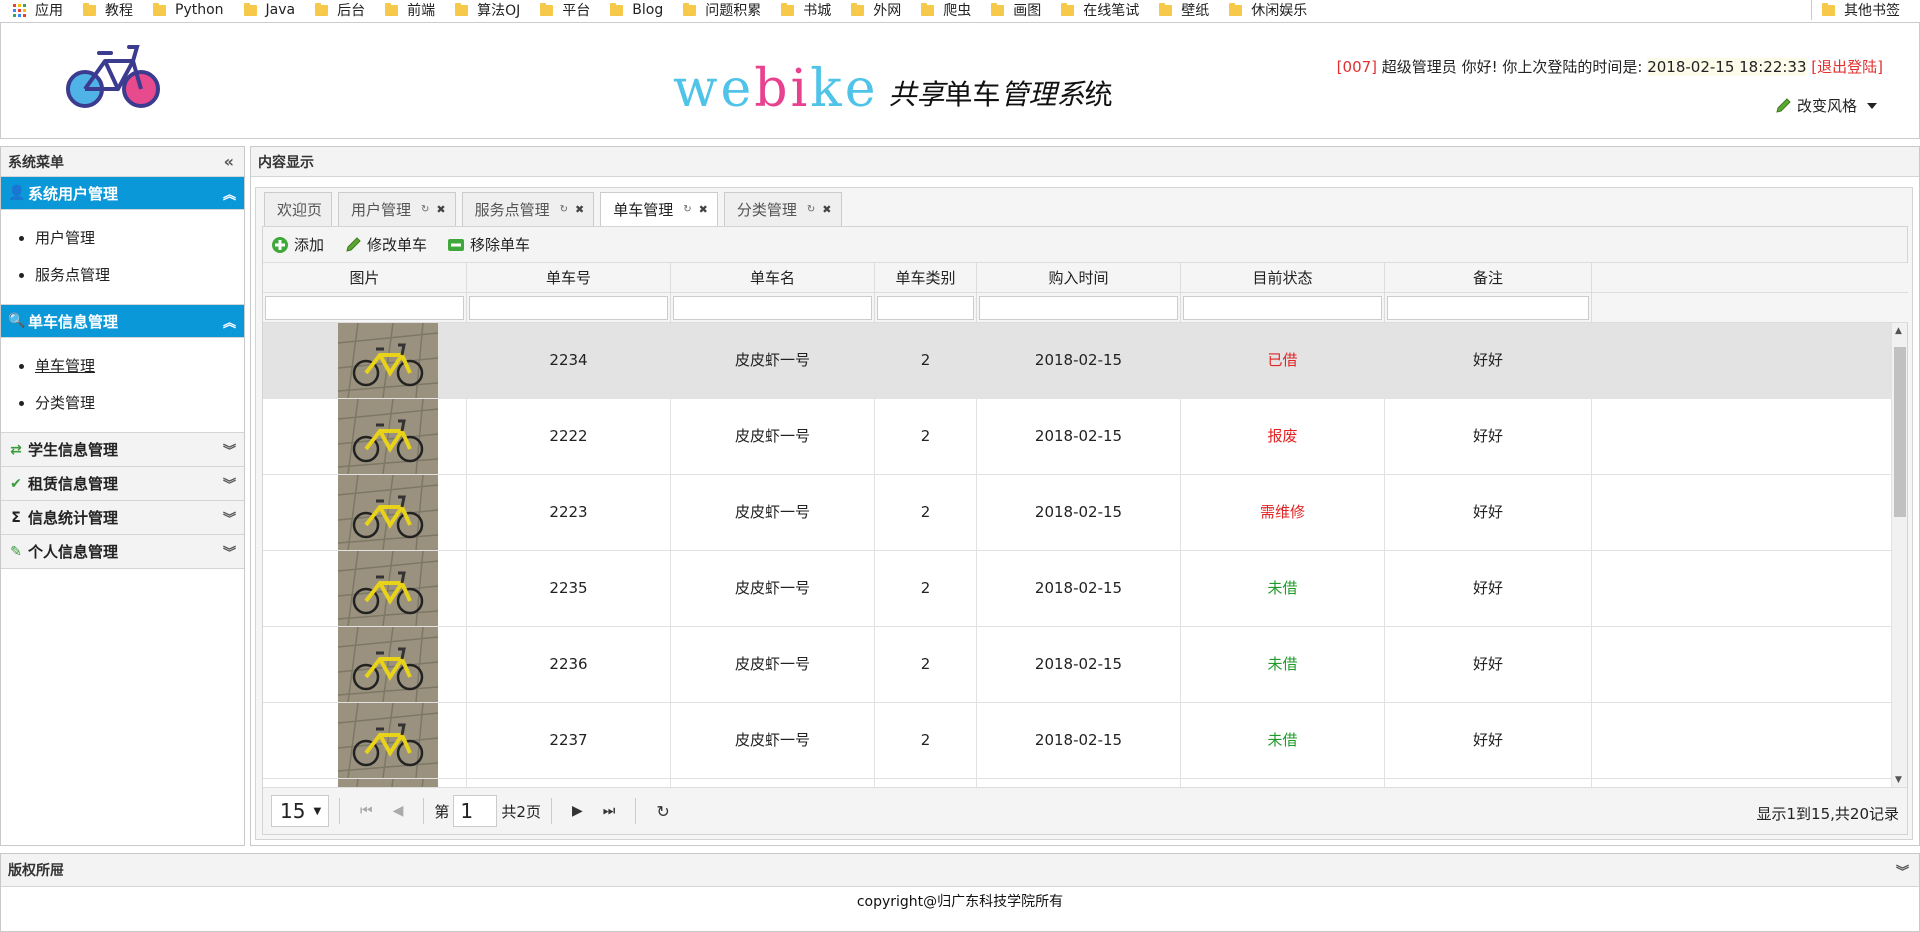 The image size is (1920, 932). What do you see at coordinates (1101, 10) in the screenshot?
I see `bookmark-folder: 在线笔试` at bounding box center [1101, 10].